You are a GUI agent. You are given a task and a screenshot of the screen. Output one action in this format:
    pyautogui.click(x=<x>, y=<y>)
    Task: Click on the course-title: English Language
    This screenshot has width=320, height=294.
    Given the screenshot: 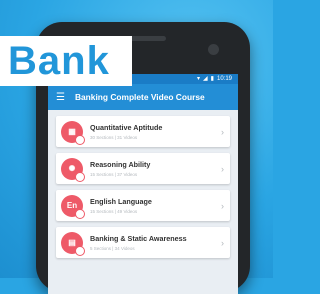 What is the action you would take?
    pyautogui.click(x=121, y=201)
    